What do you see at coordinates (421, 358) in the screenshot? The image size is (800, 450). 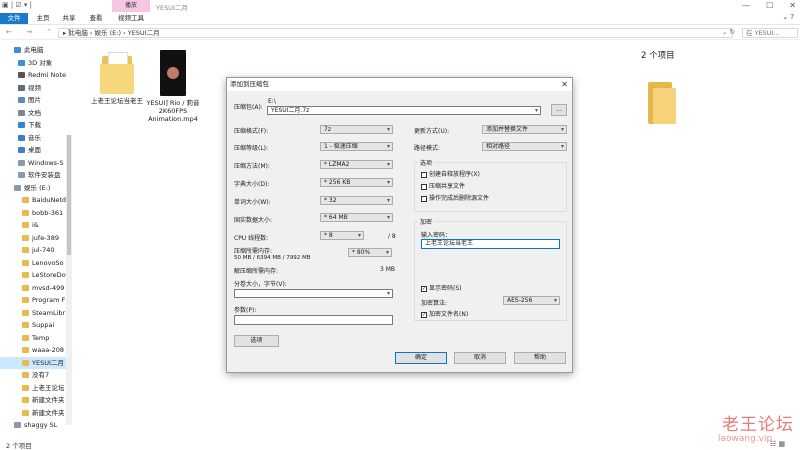 I see `ok-button: 确定` at bounding box center [421, 358].